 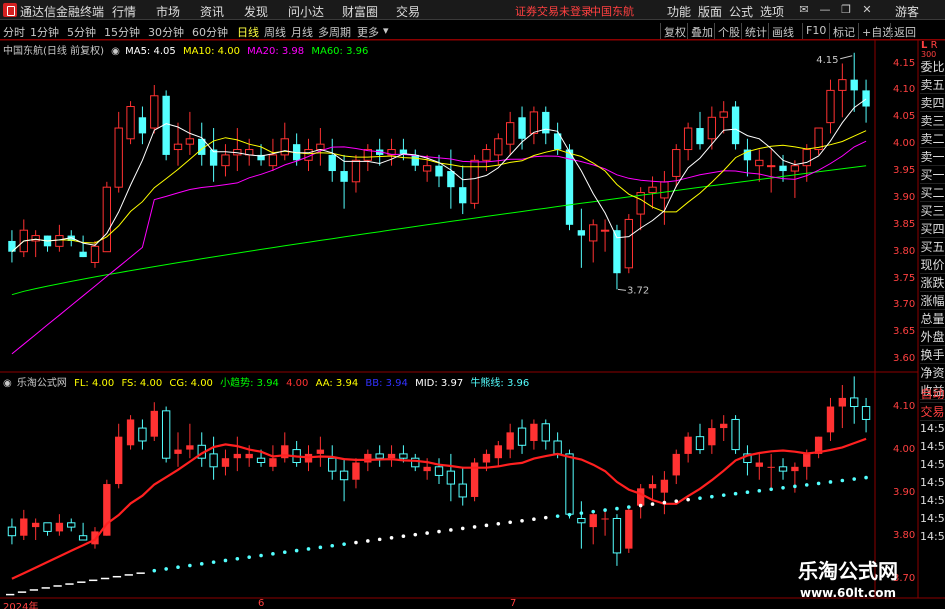 I want to click on sidebar-item: 净资, so click(x=932, y=373).